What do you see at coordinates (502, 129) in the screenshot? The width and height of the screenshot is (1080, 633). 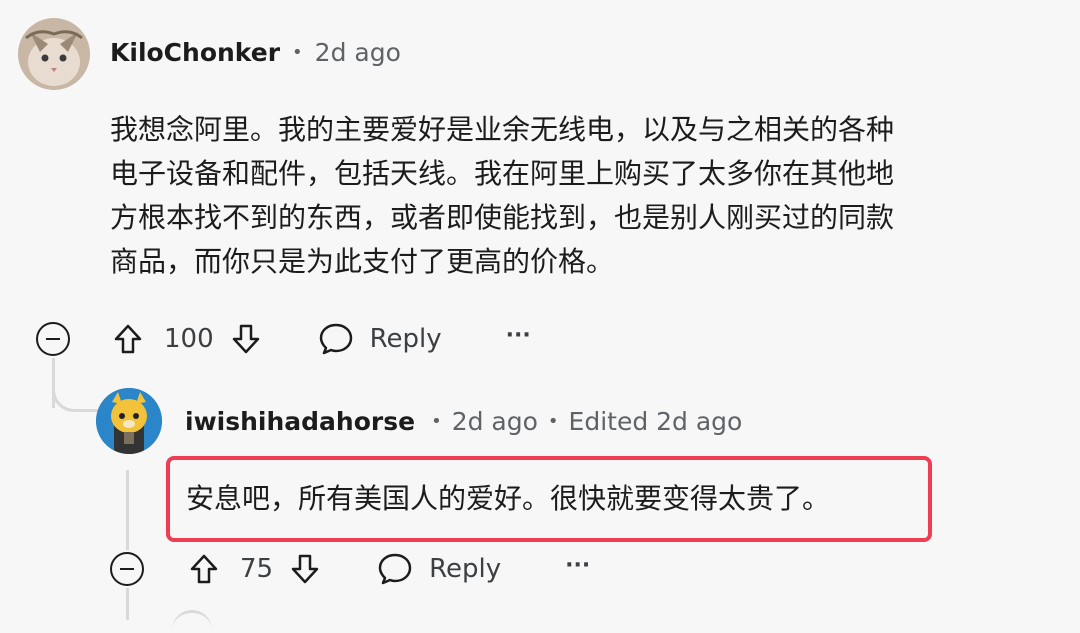 I see `comment-line: 我想念阿里。我的主要爱好是业余无线电，以及与之相关的各种` at bounding box center [502, 129].